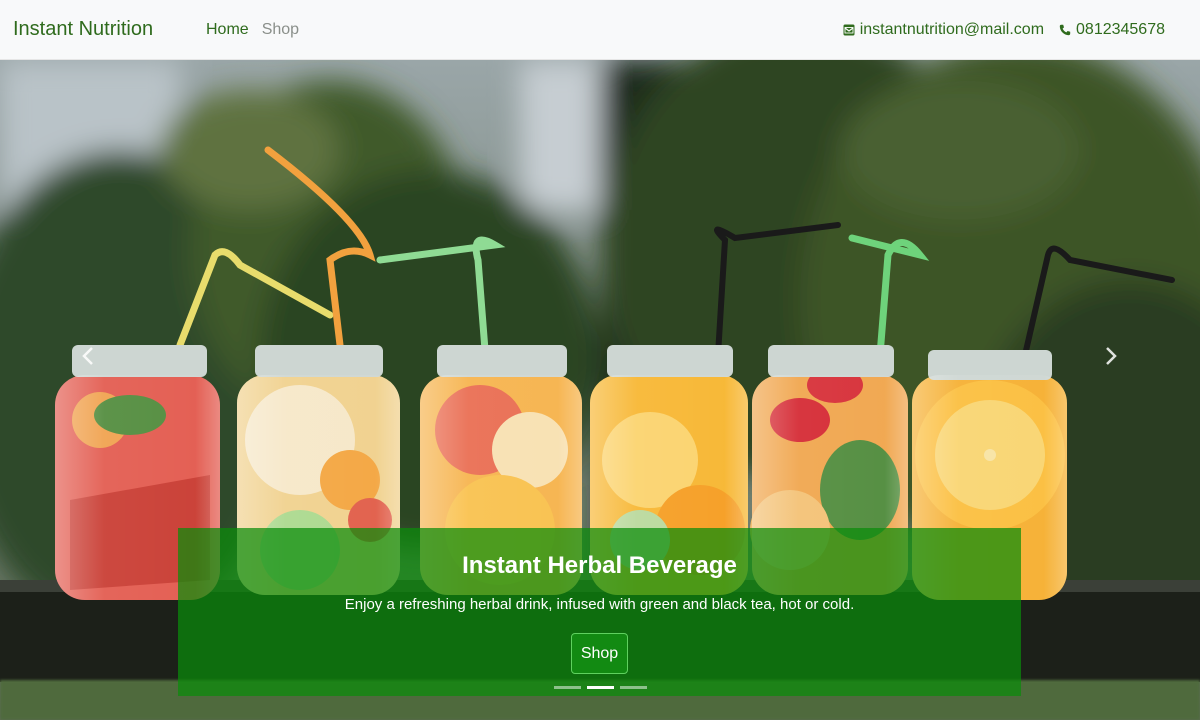  What do you see at coordinates (83, 29) in the screenshot?
I see `brand-logo: Instant Nutrition` at bounding box center [83, 29].